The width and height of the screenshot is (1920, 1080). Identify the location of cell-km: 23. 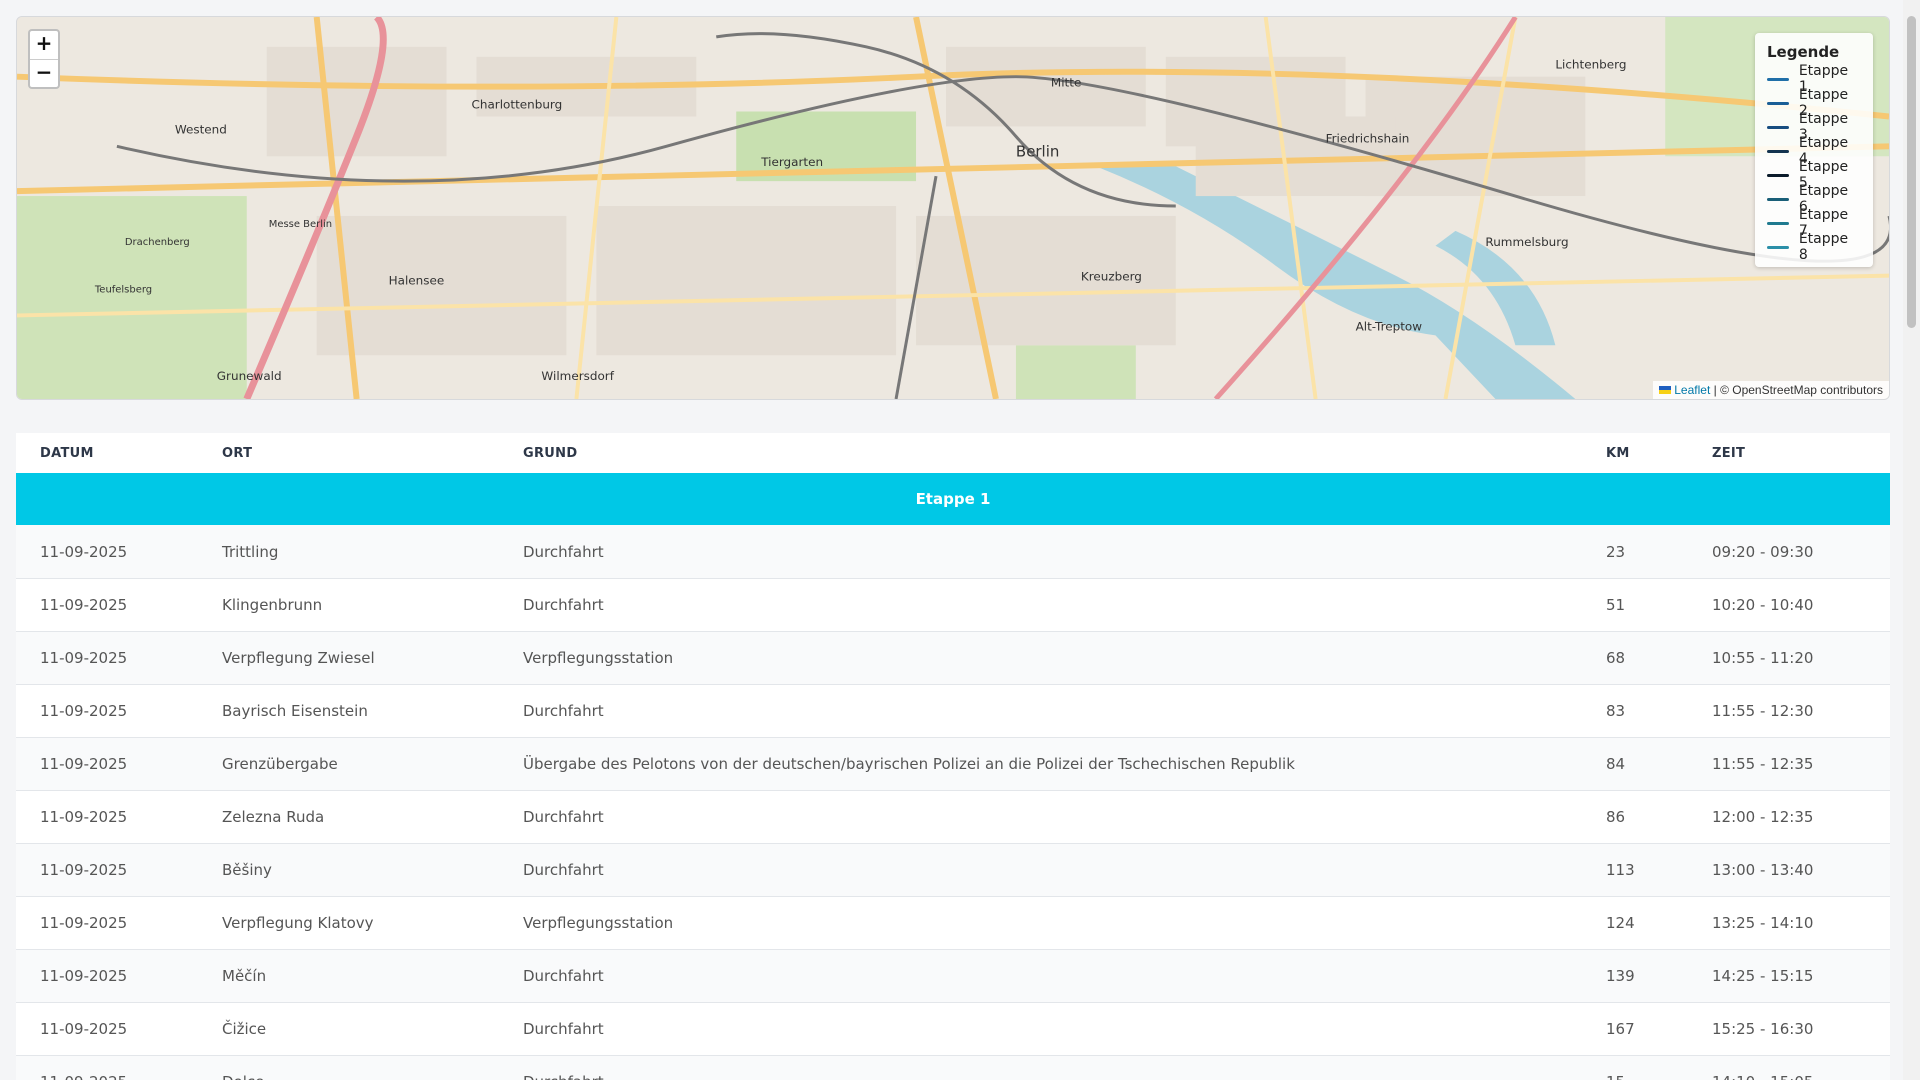
(1616, 551).